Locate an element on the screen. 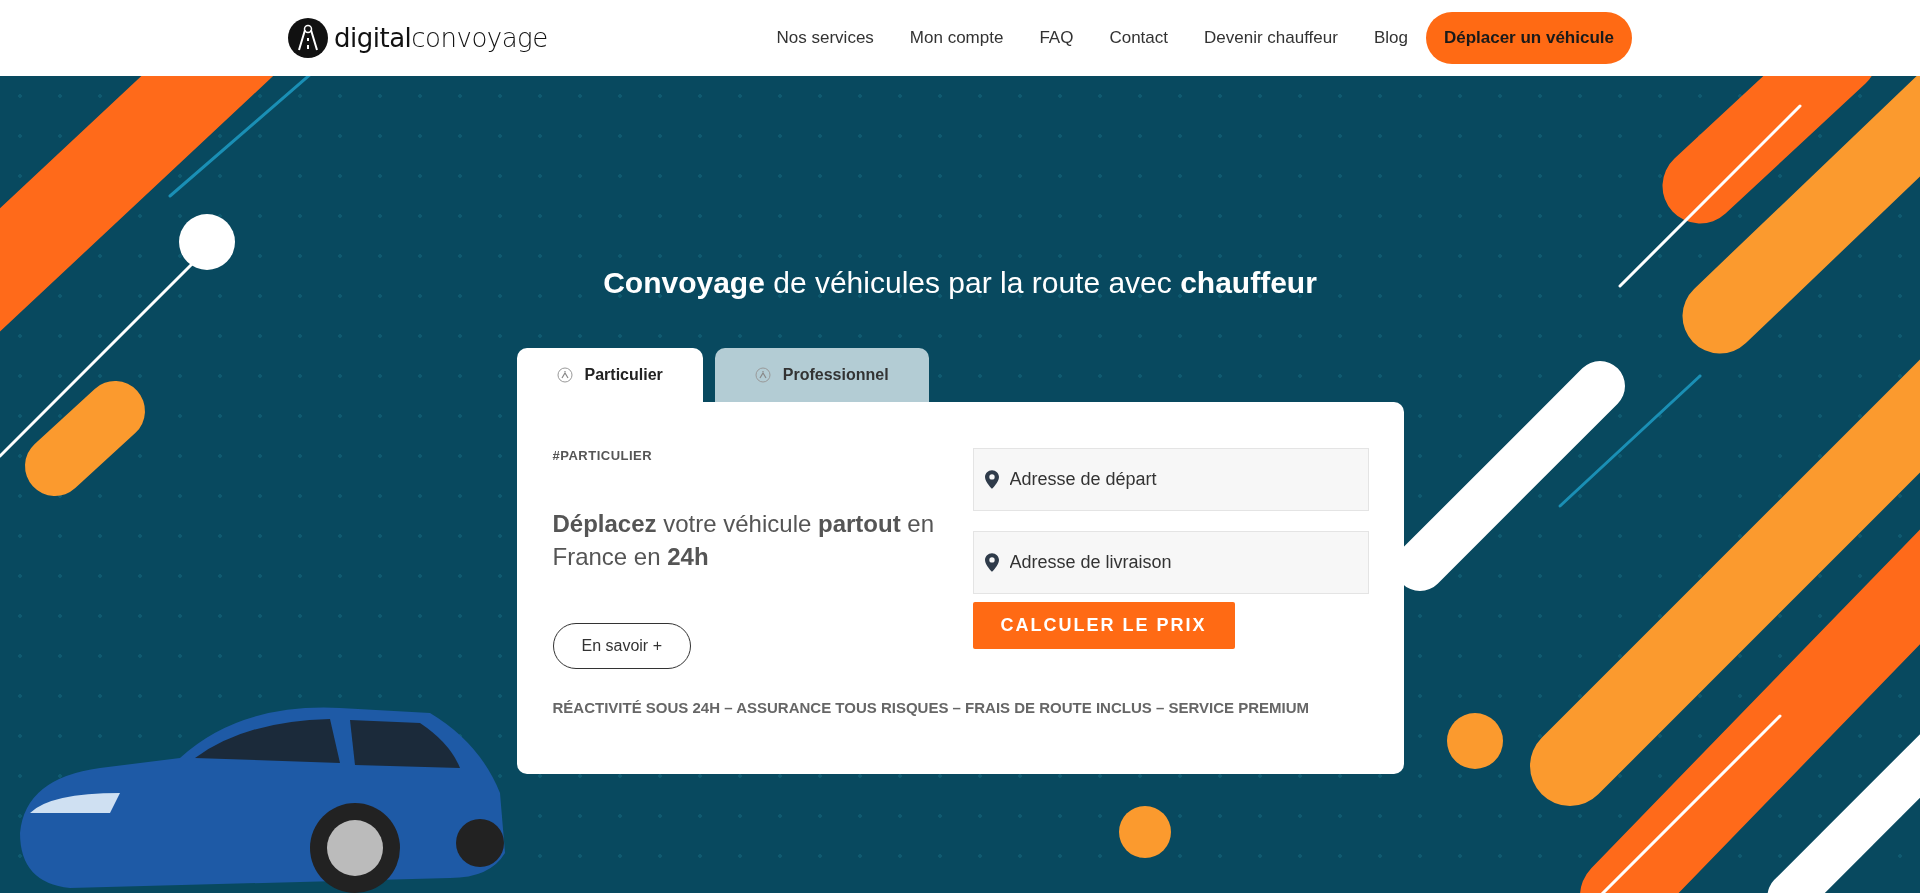 Image resolution: width=1920 pixels, height=893 pixels. card-pitch: Déplacez votre véhicule partout en France en 24h is located at coordinates (743, 540).